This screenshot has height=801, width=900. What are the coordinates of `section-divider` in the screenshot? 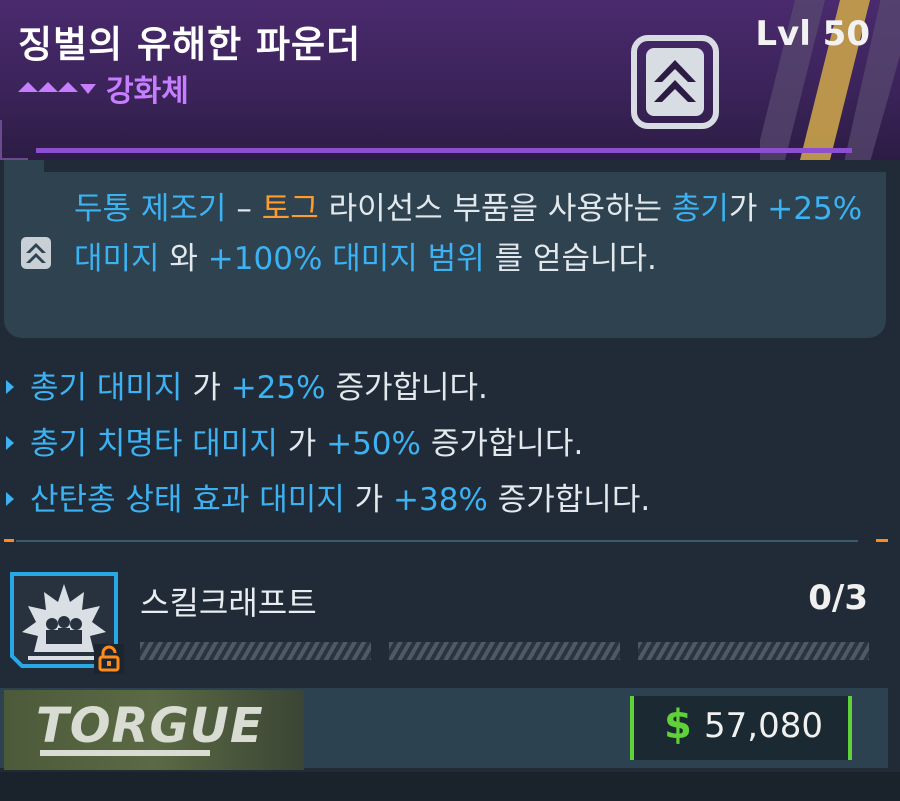 It's located at (437, 541).